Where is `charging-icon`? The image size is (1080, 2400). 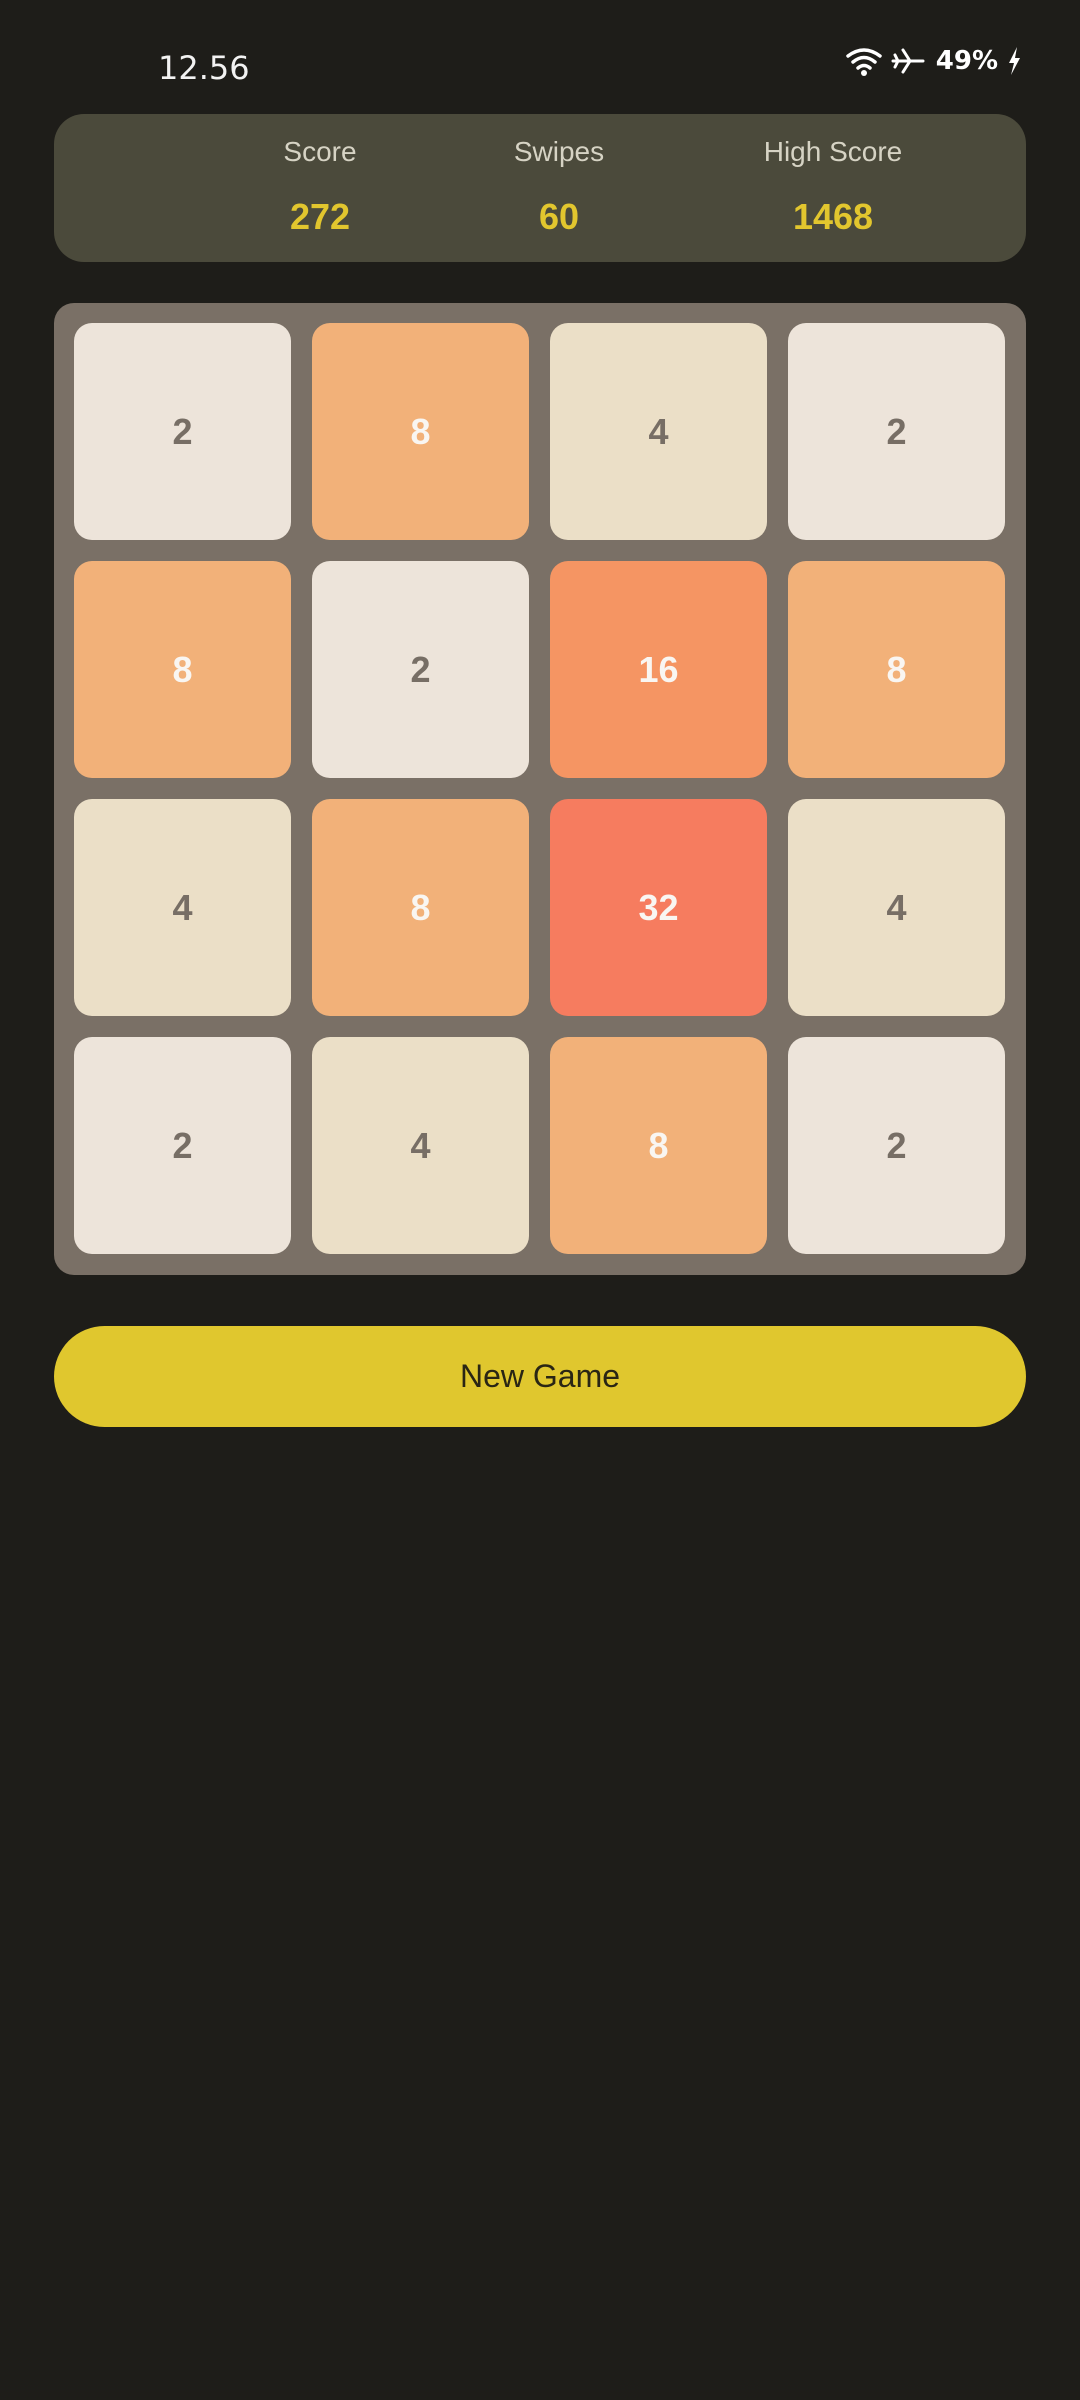 charging-icon is located at coordinates (1014, 61).